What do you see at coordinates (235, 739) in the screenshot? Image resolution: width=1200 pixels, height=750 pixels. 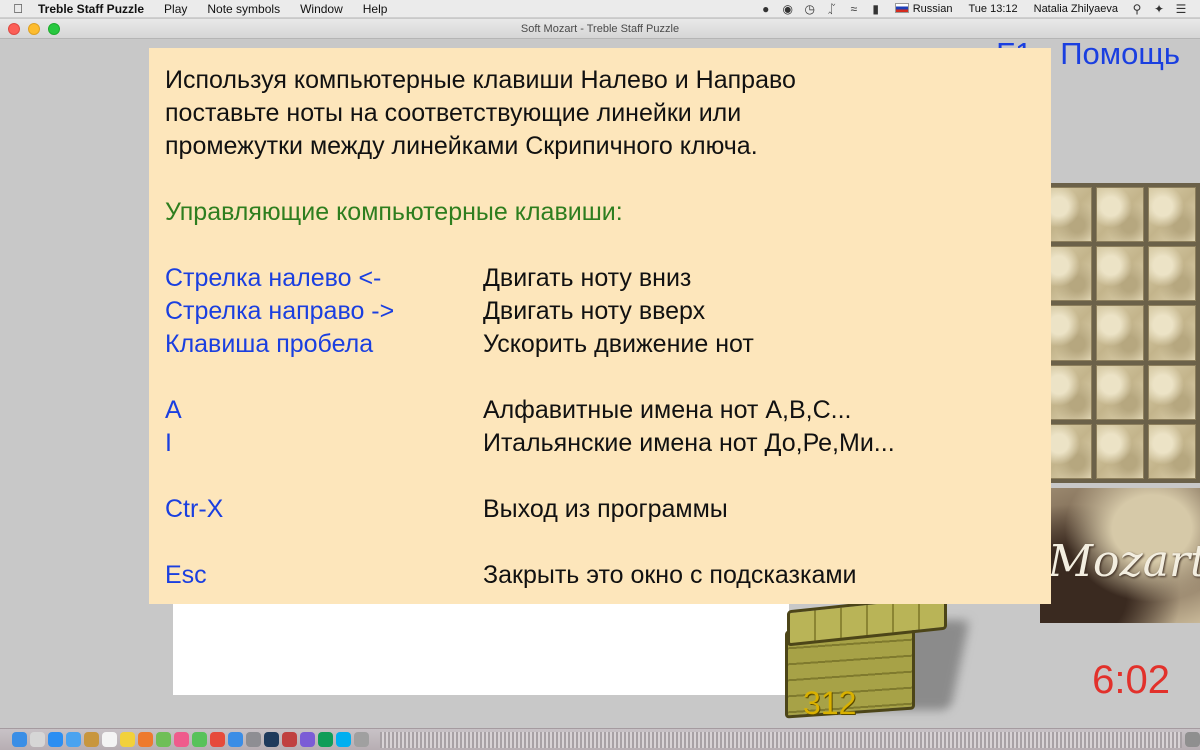 I see `app-store-icon` at bounding box center [235, 739].